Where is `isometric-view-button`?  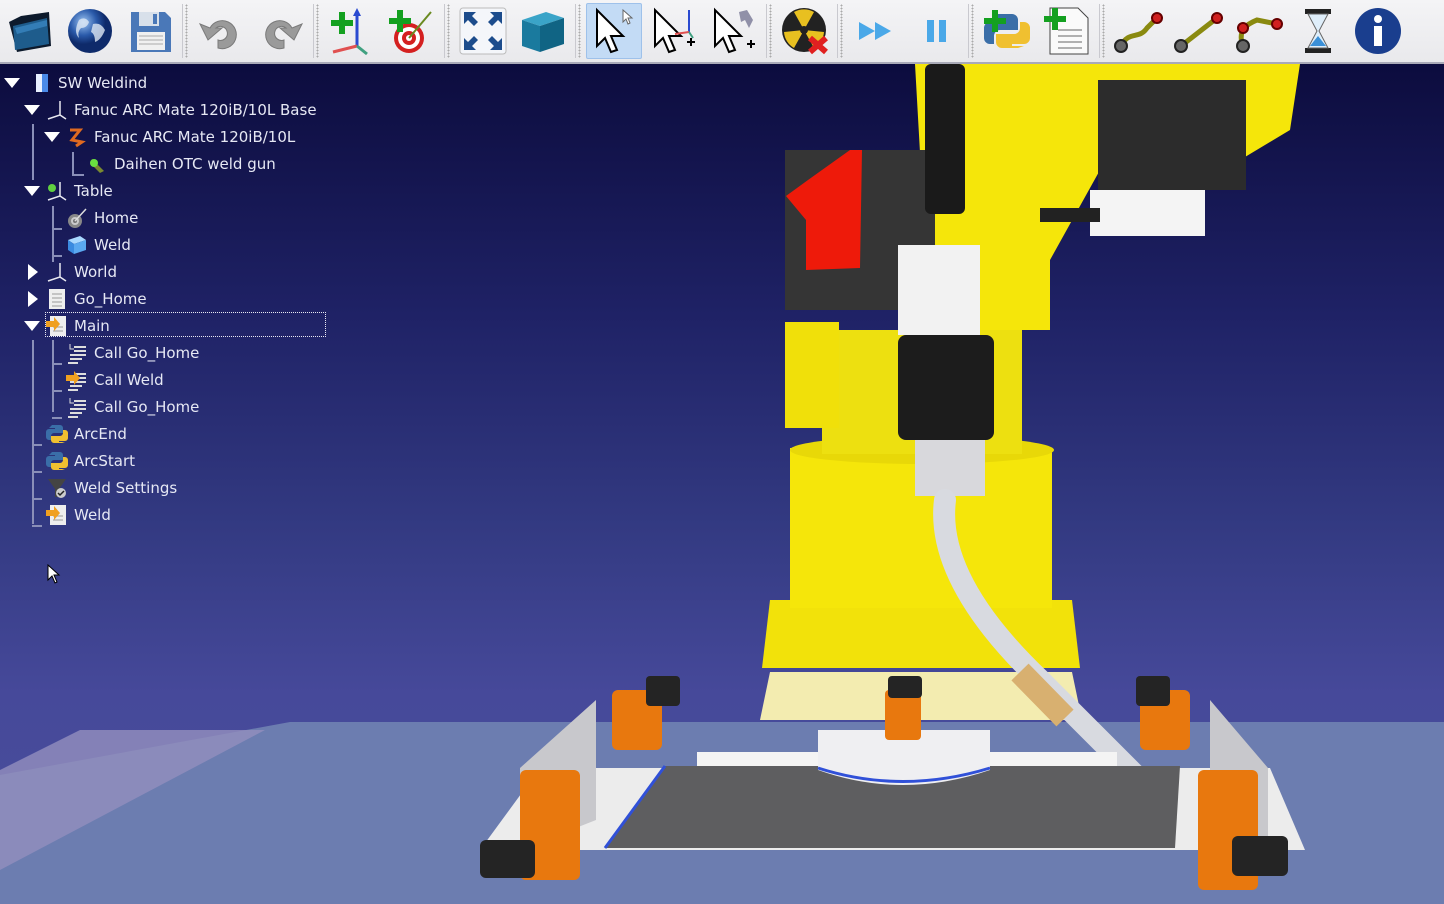
isometric-view-button is located at coordinates (543, 31).